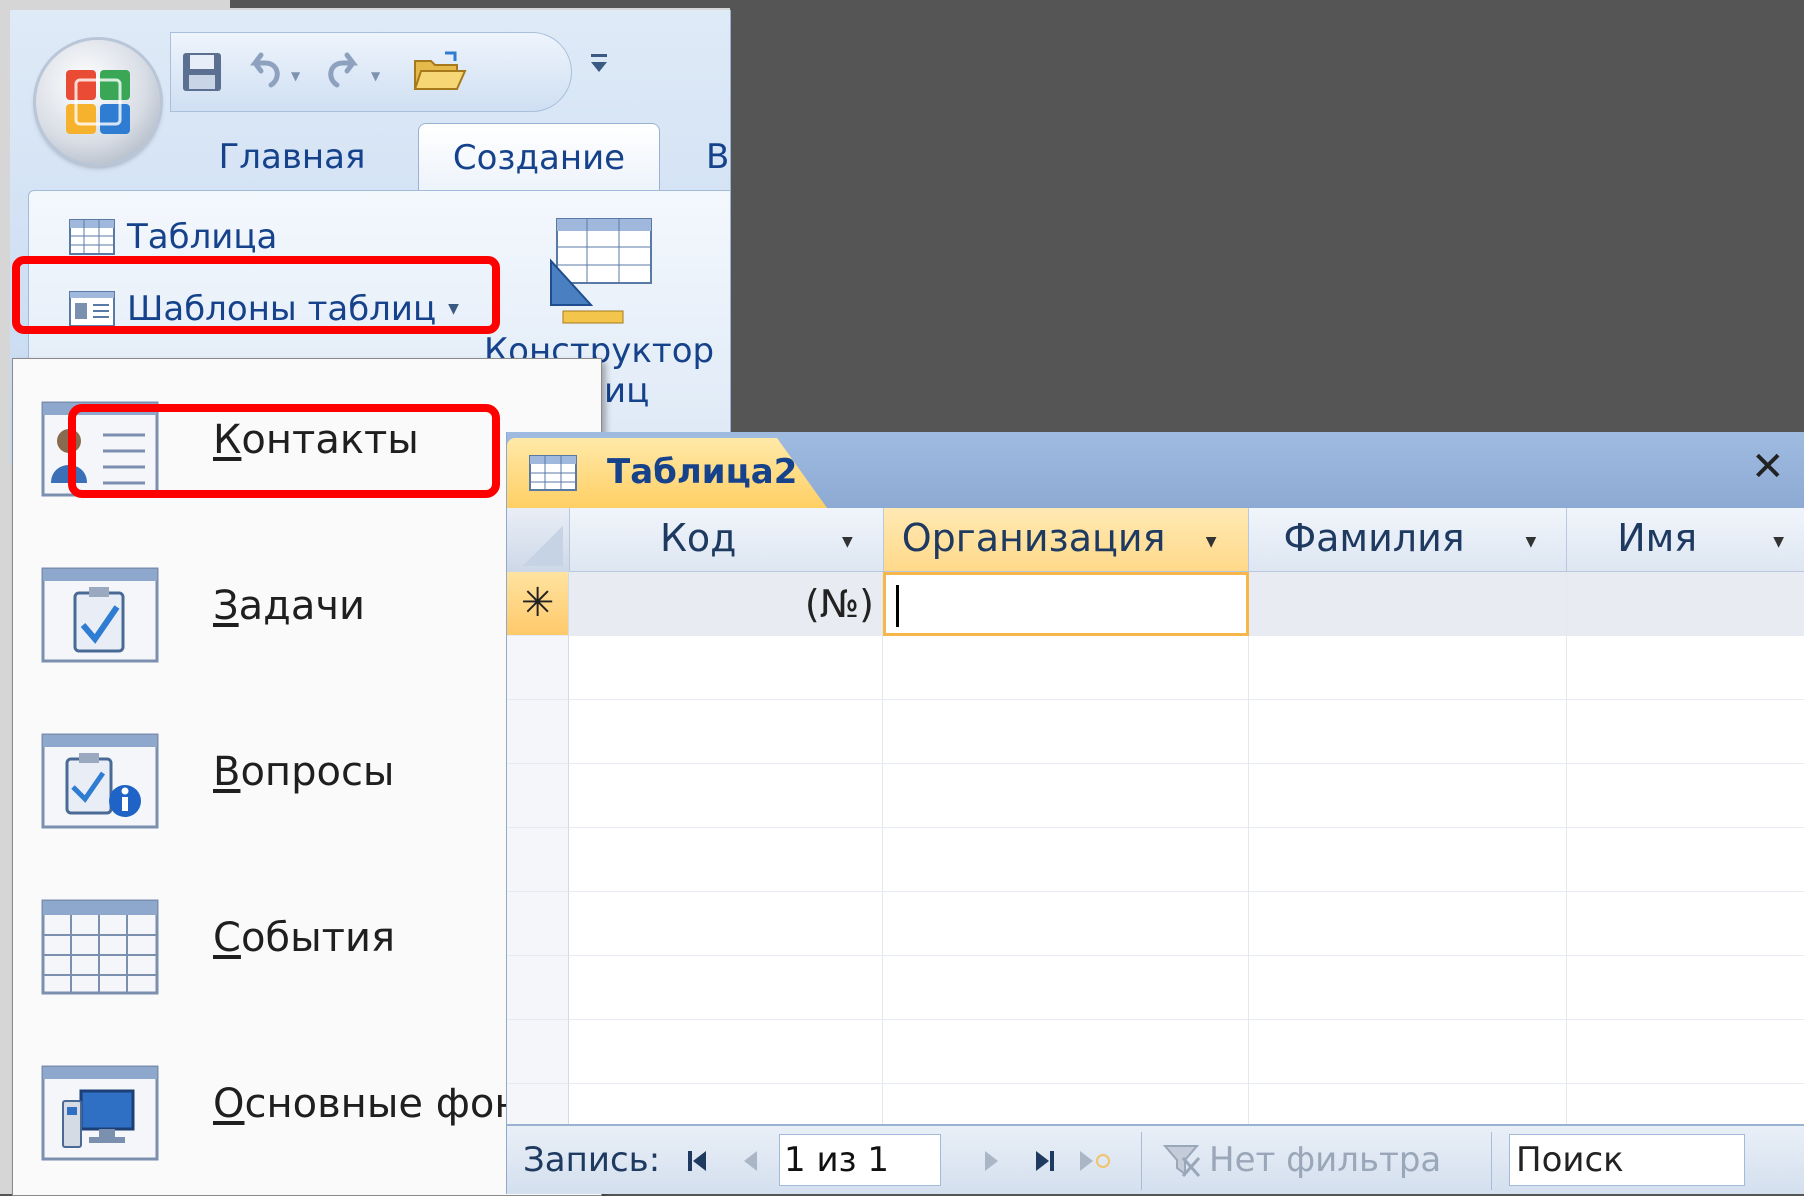 This screenshot has height=1196, width=1804. Describe the element at coordinates (1325, 1160) in the screenshot. I see `filter-label: Нет фильтра` at that location.